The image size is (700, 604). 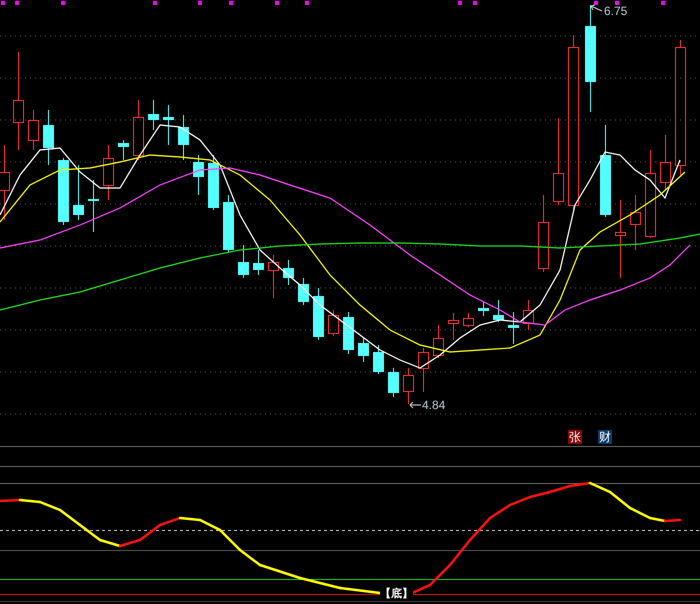 I want to click on bottom-label: 【底】, so click(x=396, y=594).